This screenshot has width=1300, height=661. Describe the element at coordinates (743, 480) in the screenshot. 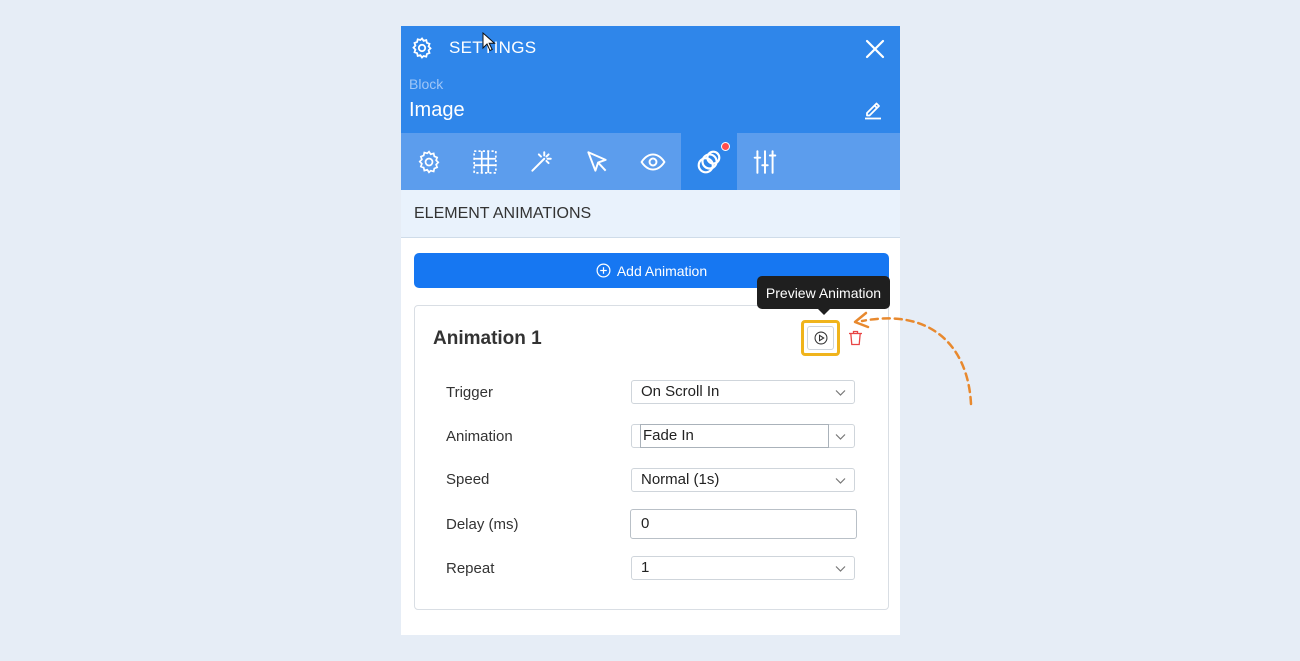

I see `speed-select: Normal (1s)` at that location.